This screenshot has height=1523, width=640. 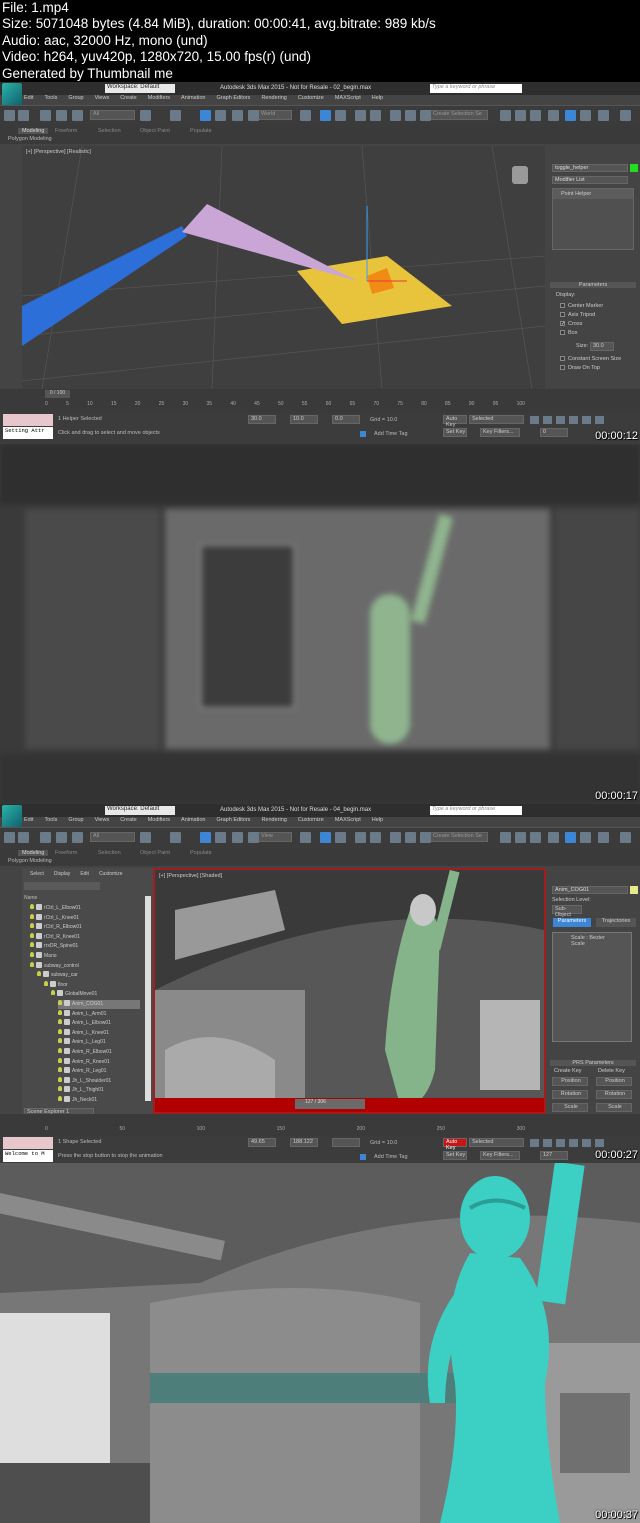 What do you see at coordinates (590, 890) in the screenshot?
I see `object-name-field: Anim_COG01` at bounding box center [590, 890].